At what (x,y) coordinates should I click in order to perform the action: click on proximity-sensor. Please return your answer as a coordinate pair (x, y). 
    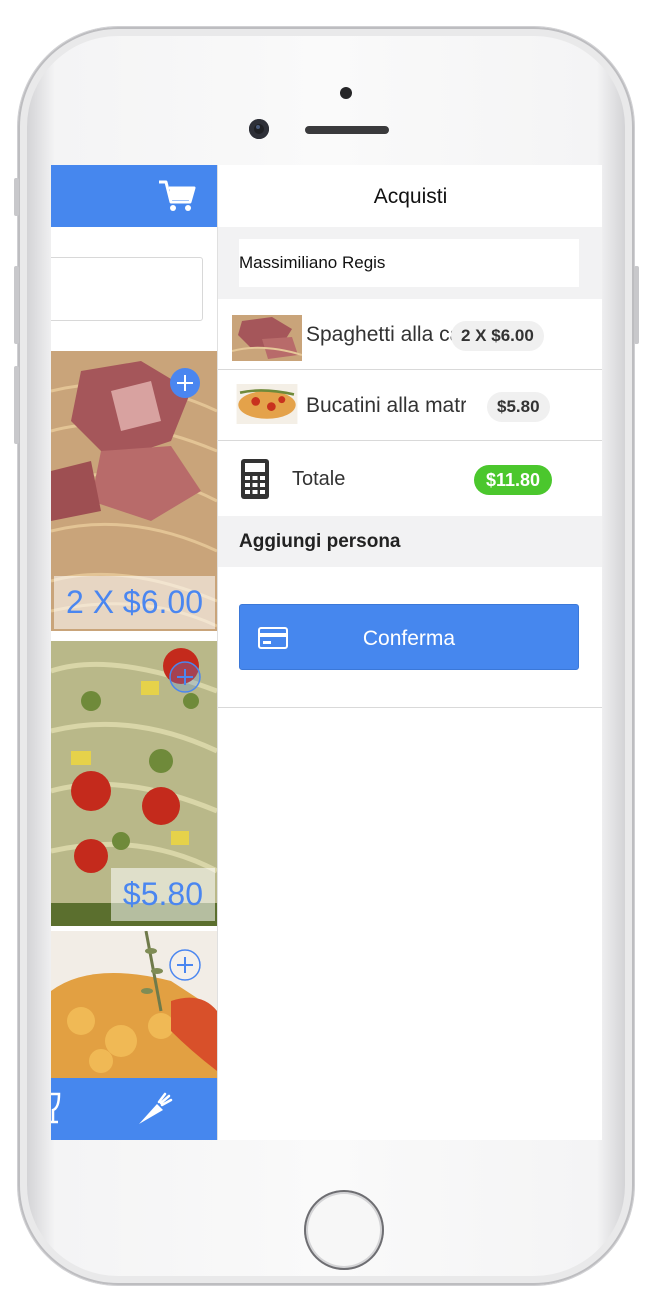
    Looking at the image, I should click on (346, 93).